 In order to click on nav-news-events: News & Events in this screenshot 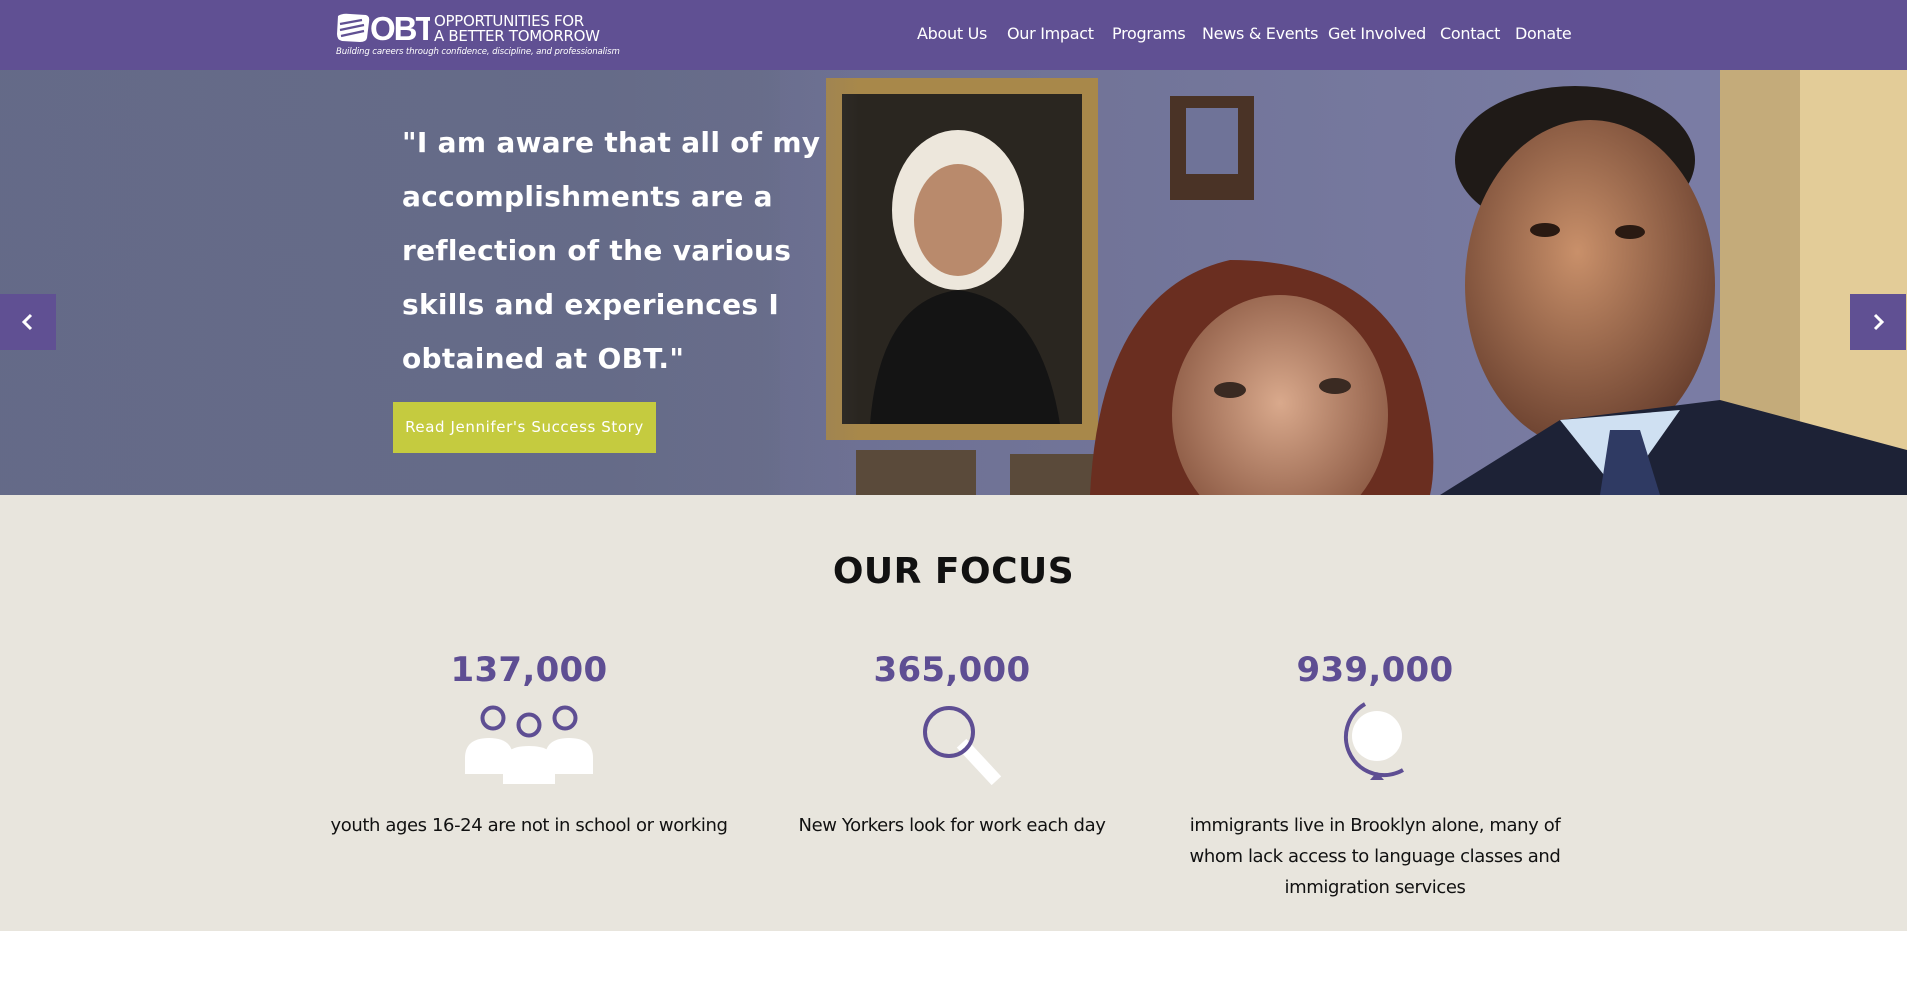, I will do `click(1260, 34)`.